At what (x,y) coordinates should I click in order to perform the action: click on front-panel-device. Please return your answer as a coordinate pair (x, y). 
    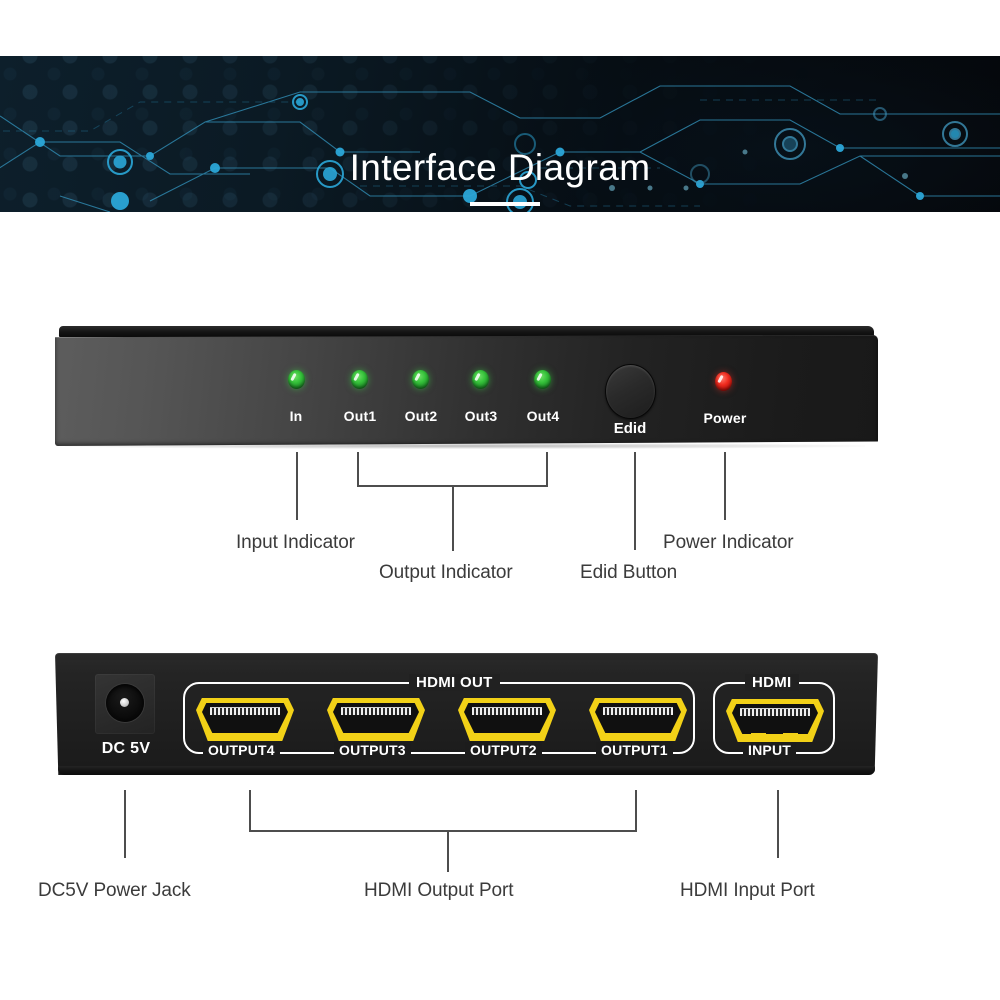
    Looking at the image, I should click on (466, 387).